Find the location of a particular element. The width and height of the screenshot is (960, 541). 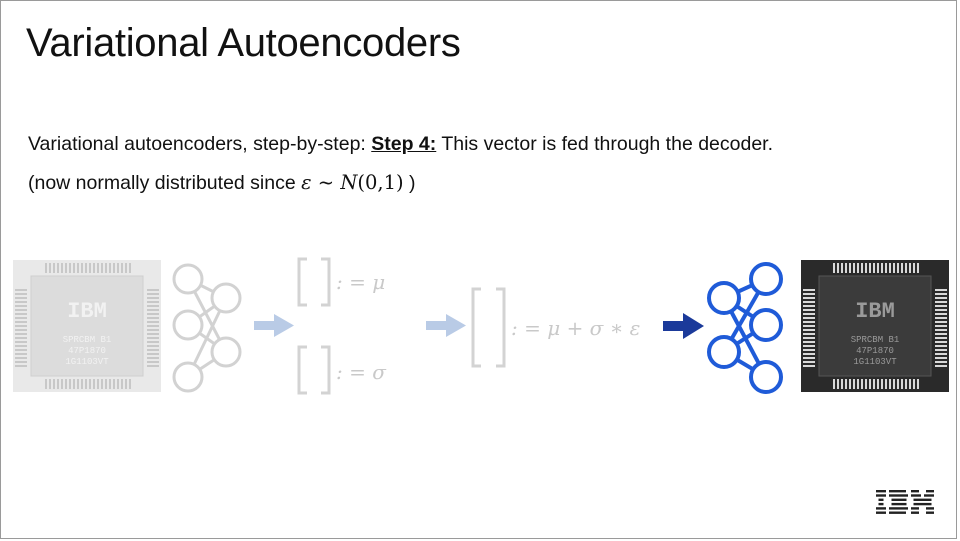

mu-label: : = μ is located at coordinates (361, 282).